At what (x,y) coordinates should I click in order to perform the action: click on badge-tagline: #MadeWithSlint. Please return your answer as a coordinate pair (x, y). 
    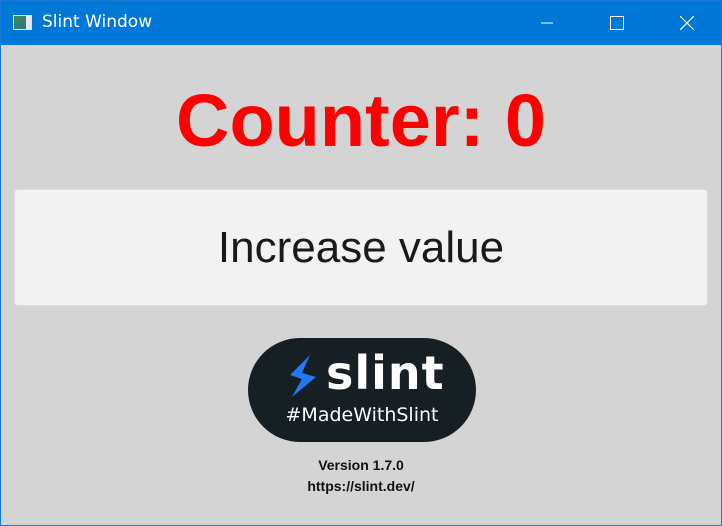
    Looking at the image, I should click on (362, 415).